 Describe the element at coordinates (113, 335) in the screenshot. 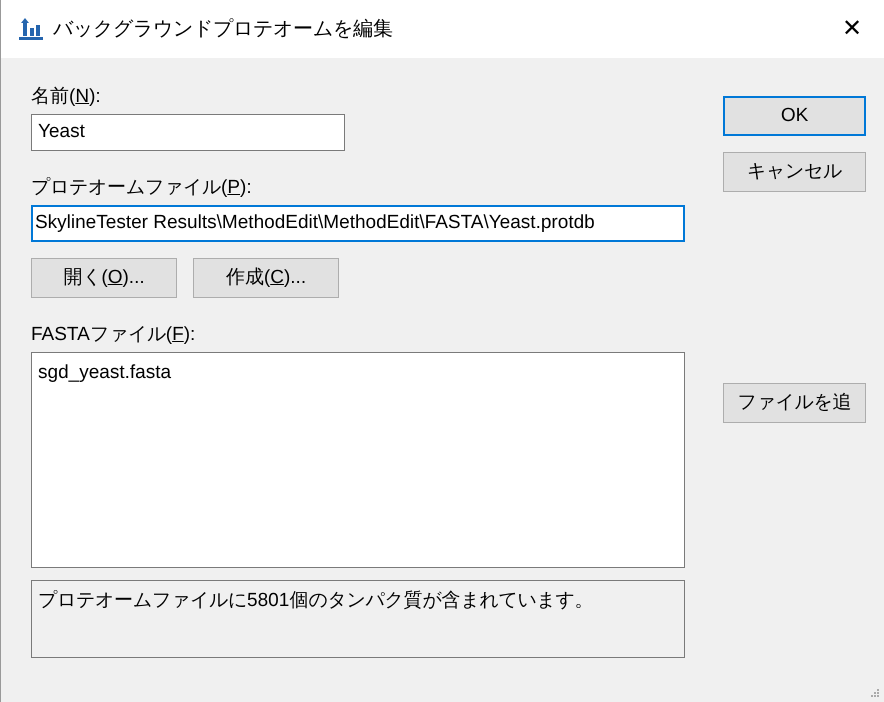

I see `fasta-files-label: FASTAファイル(F):` at that location.